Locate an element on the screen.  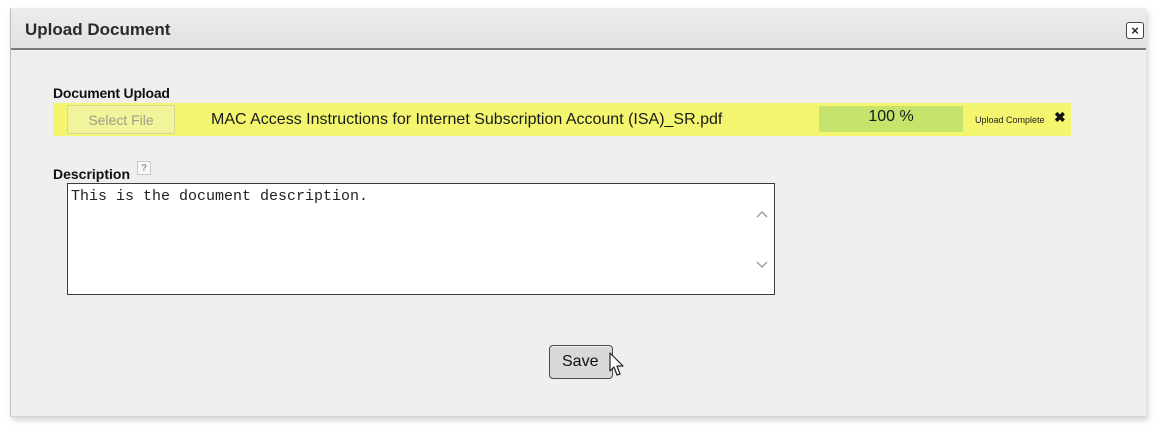
help-icon: ? is located at coordinates (144, 168).